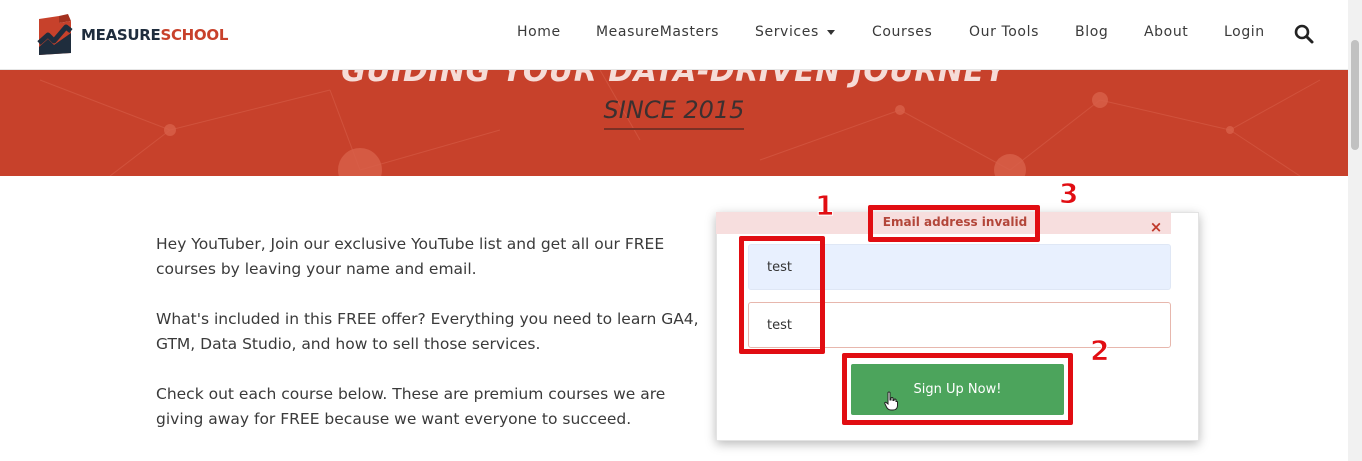 This screenshot has width=1362, height=461. What do you see at coordinates (955, 222) in the screenshot?
I see `error-message: Email address invalid` at bounding box center [955, 222].